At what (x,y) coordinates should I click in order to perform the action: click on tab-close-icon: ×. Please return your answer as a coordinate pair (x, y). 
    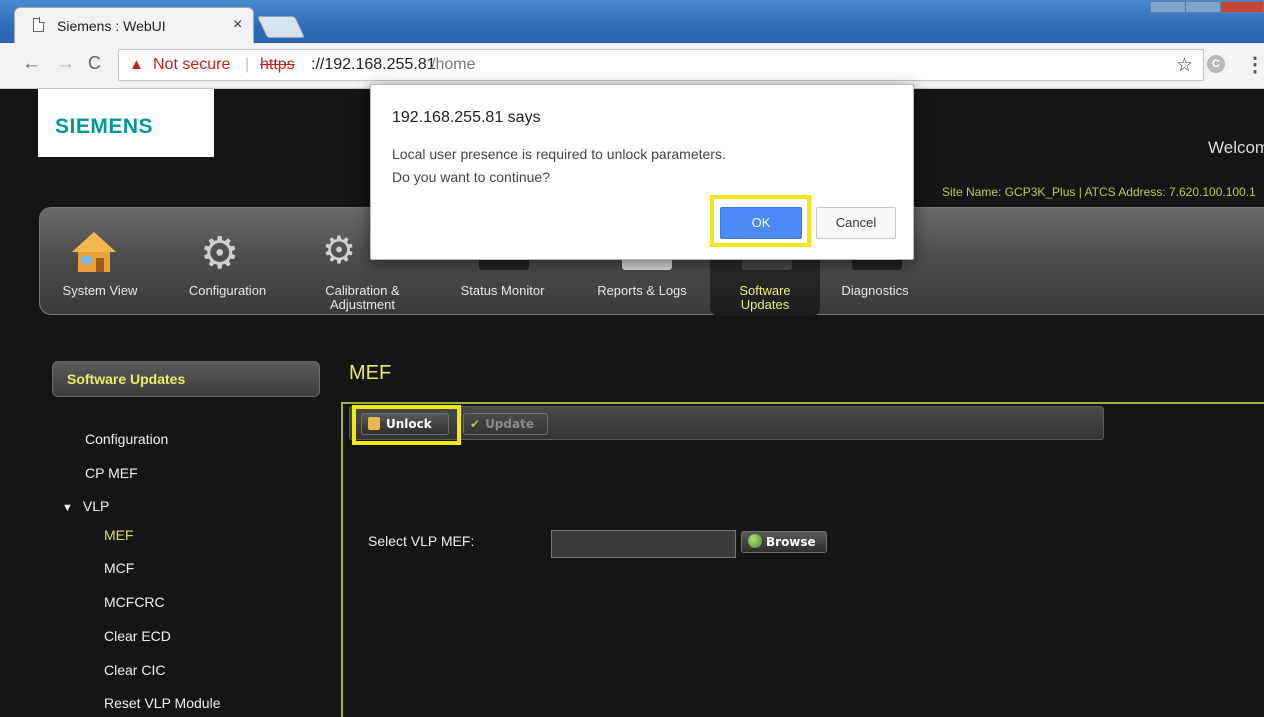
    Looking at the image, I should click on (237, 25).